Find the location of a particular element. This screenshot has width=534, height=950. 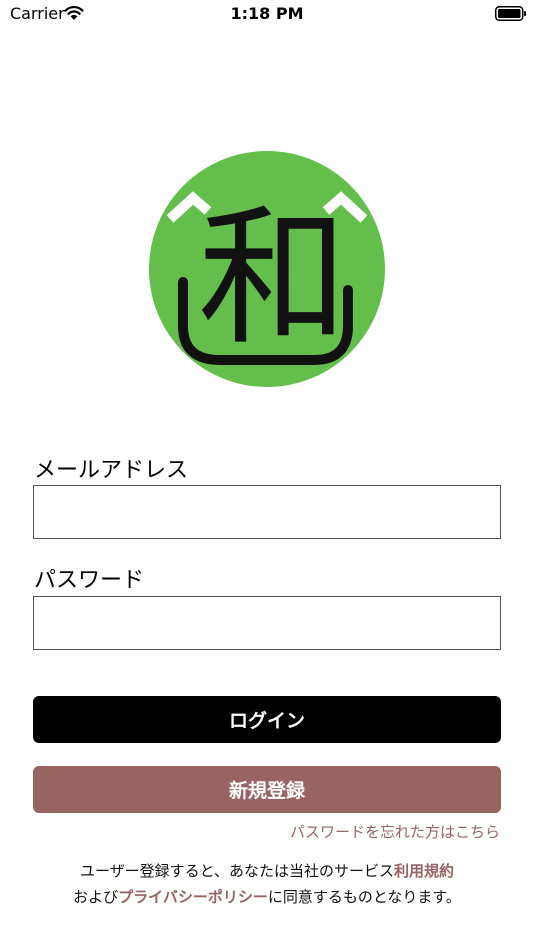

status-bar: Carrier 1:18 PM is located at coordinates (267, 14).